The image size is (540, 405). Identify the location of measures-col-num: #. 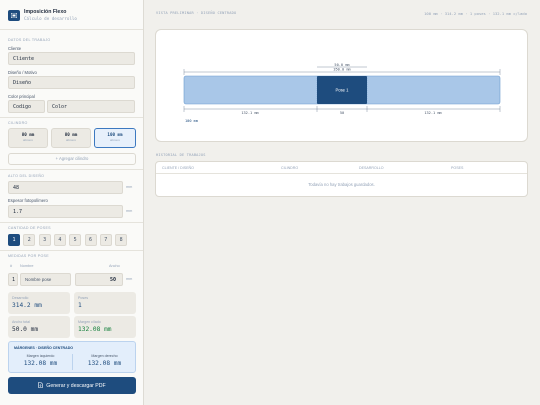
(11, 266).